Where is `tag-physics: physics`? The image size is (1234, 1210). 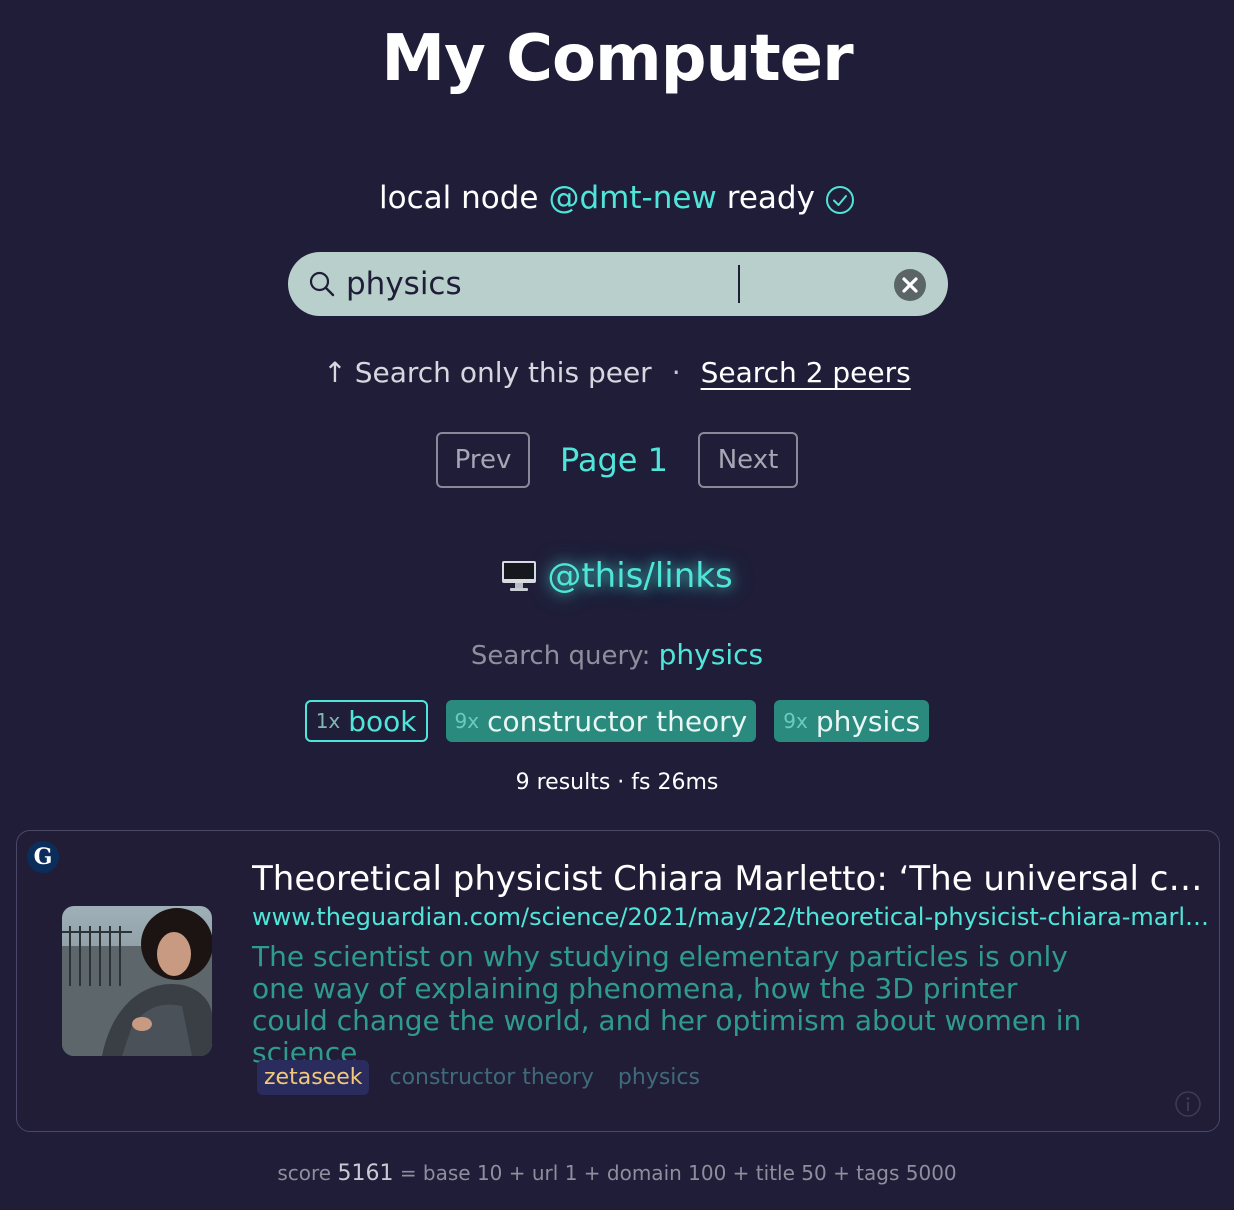 tag-physics: physics is located at coordinates (659, 1077).